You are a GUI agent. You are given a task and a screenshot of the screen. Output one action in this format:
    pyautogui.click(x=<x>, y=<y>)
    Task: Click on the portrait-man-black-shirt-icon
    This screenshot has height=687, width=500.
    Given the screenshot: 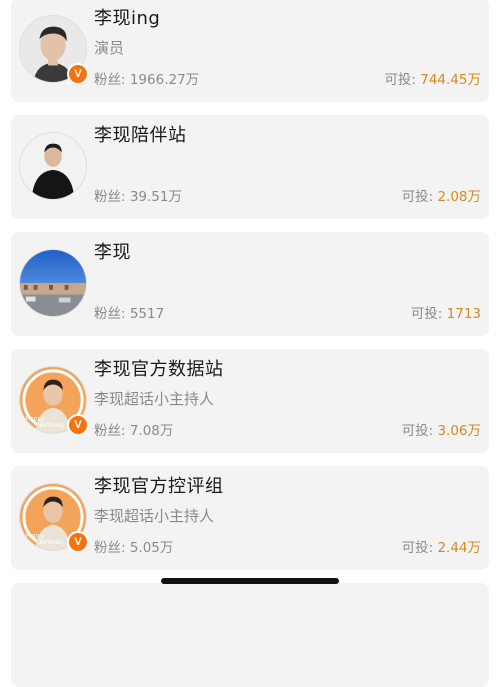 What is the action you would take?
    pyautogui.click(x=53, y=166)
    